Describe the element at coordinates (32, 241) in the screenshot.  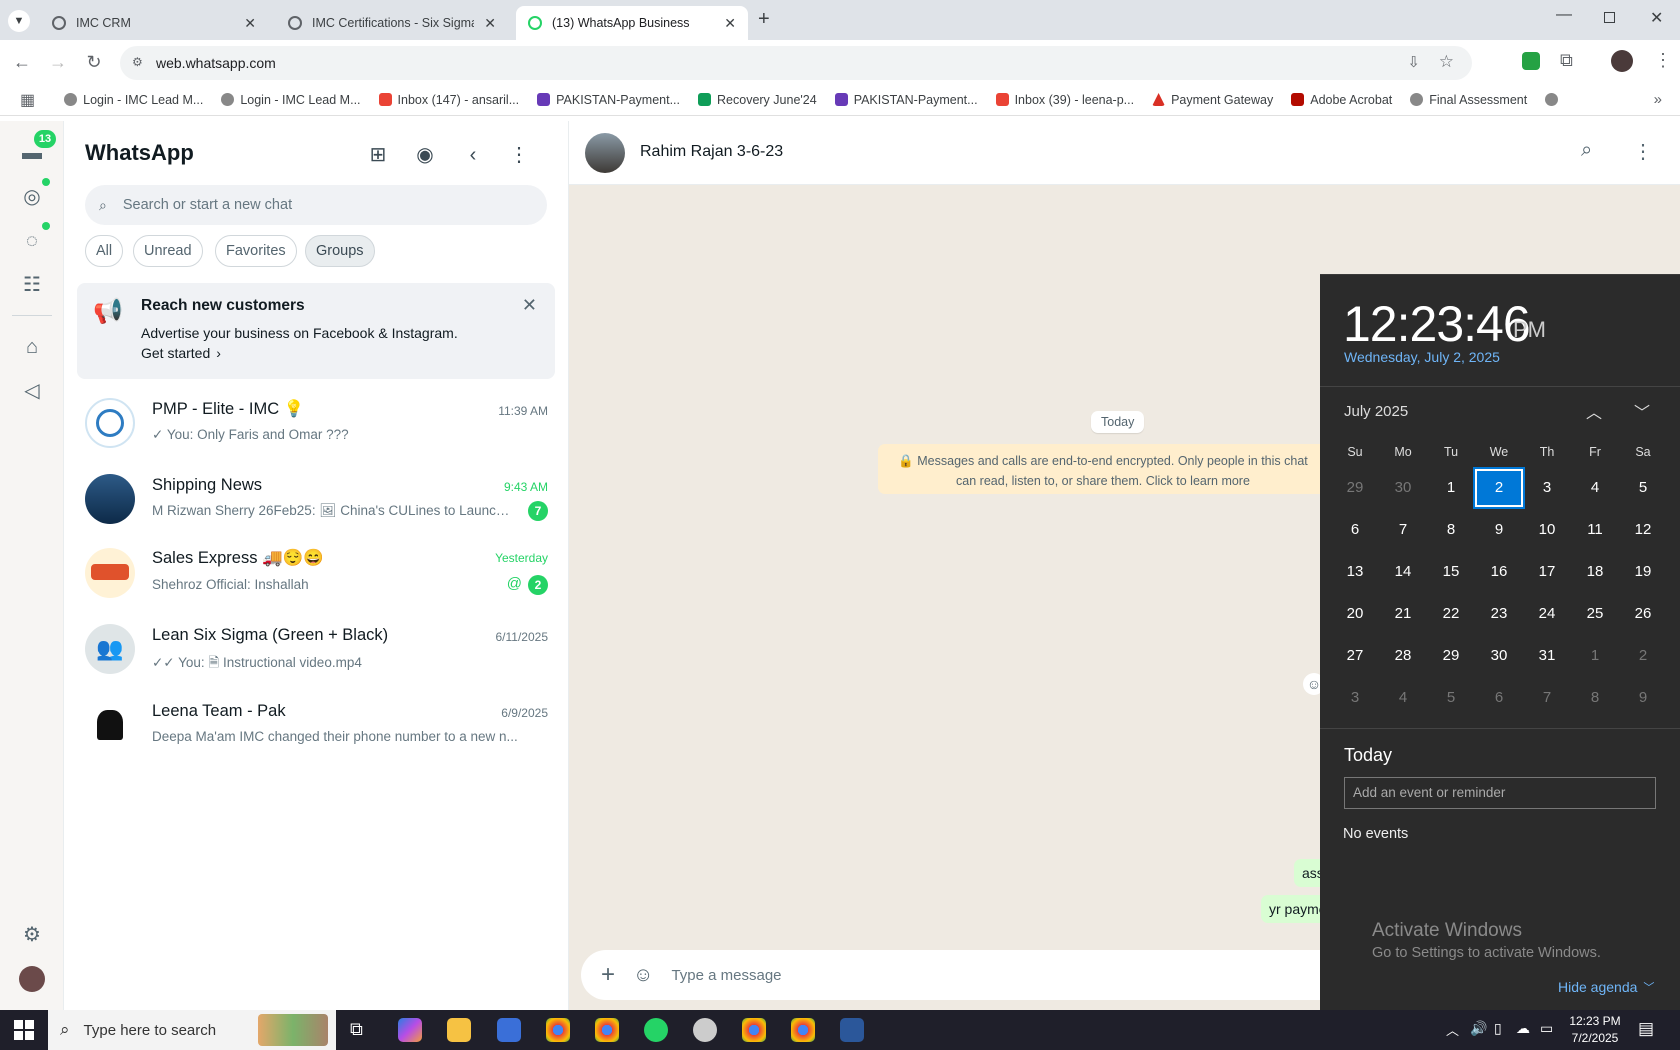
I see `channels-icon: ◌` at that location.